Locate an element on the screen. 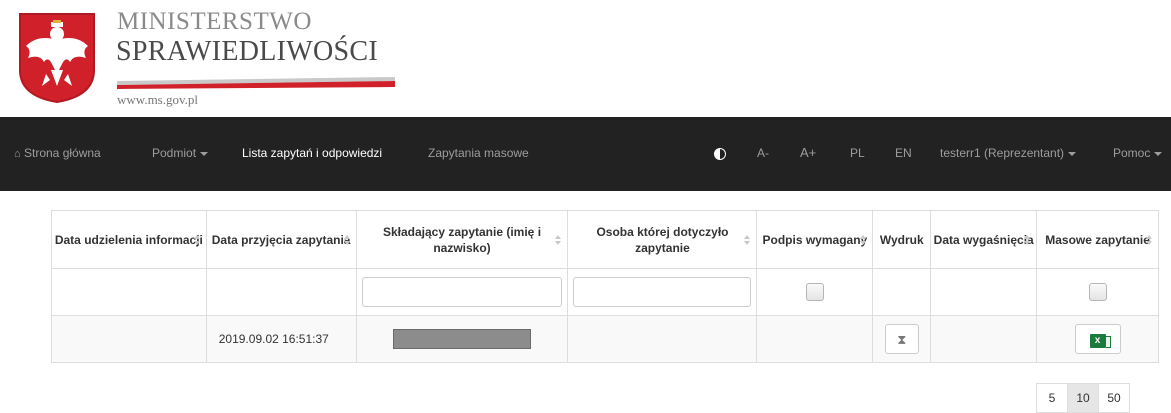 Image resolution: width=1171 pixels, height=413 pixels. table-row: 2019.09.02 16:51:37 ⧗ x is located at coordinates (605, 339).